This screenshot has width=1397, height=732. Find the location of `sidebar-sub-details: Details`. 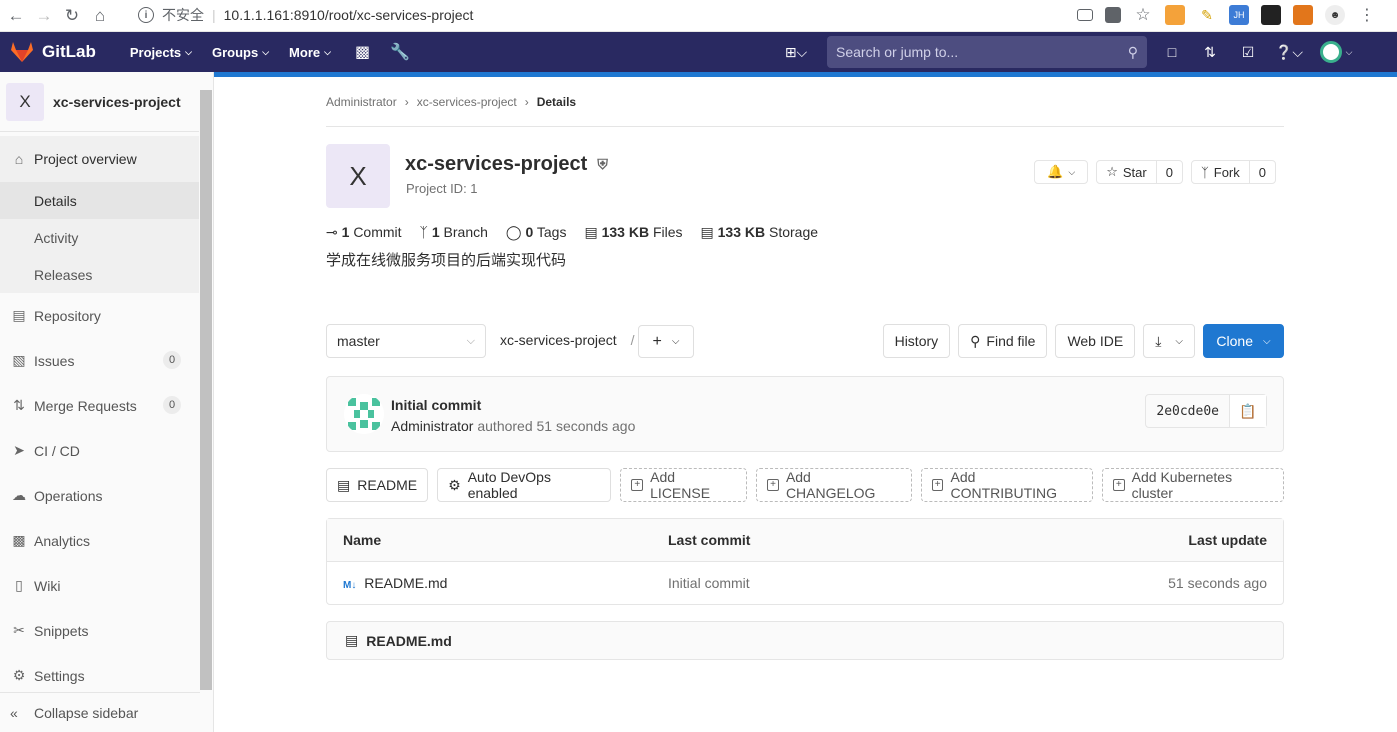

sidebar-sub-details: Details is located at coordinates (99, 200).